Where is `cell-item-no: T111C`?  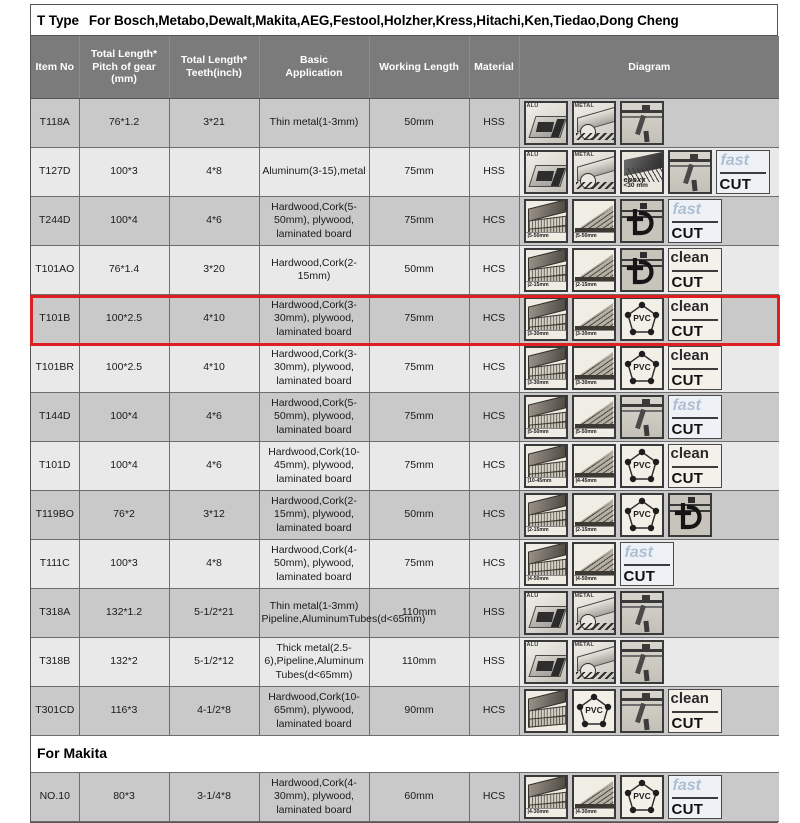 cell-item-no: T111C is located at coordinates (55, 564).